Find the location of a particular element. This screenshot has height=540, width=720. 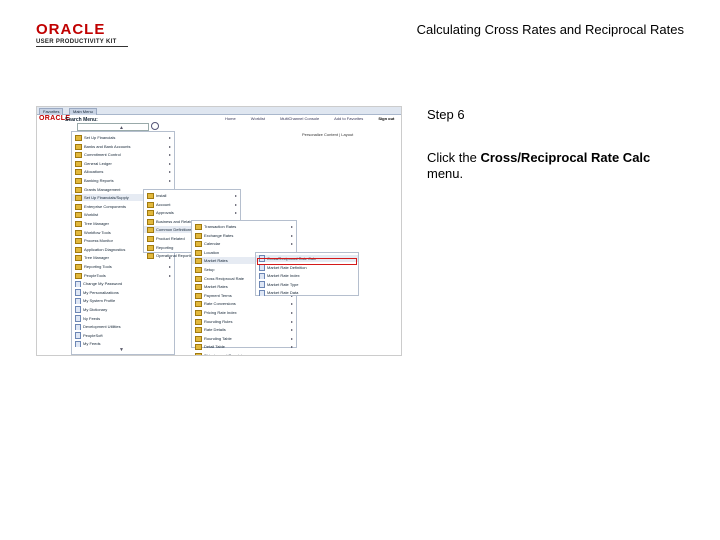

header-link-add-favorites: Add to Favorites is located at coordinates (348, 118).